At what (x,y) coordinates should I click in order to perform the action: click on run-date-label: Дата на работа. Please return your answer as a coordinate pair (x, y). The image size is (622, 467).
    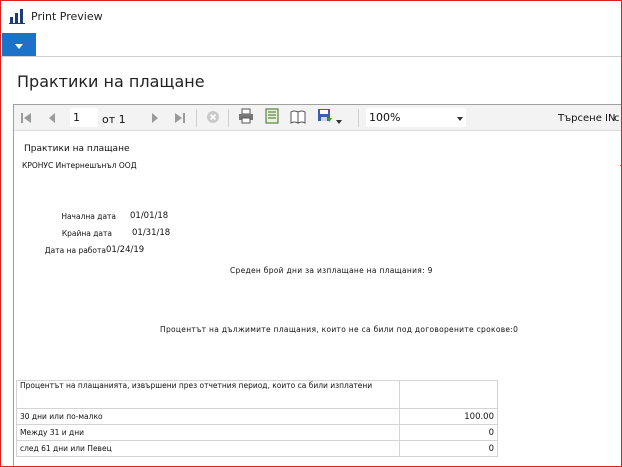
    Looking at the image, I should click on (75, 250).